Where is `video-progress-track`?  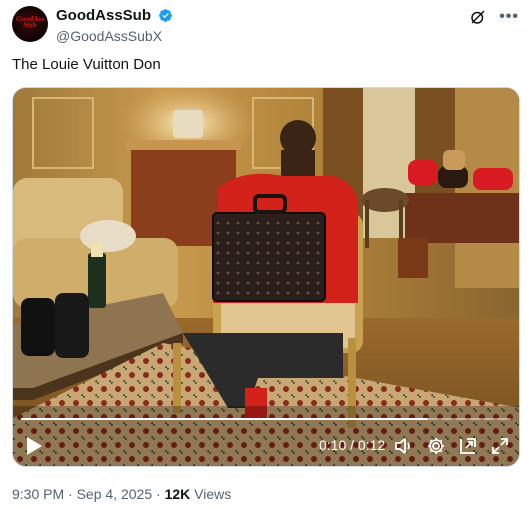 video-progress-track is located at coordinates (266, 419).